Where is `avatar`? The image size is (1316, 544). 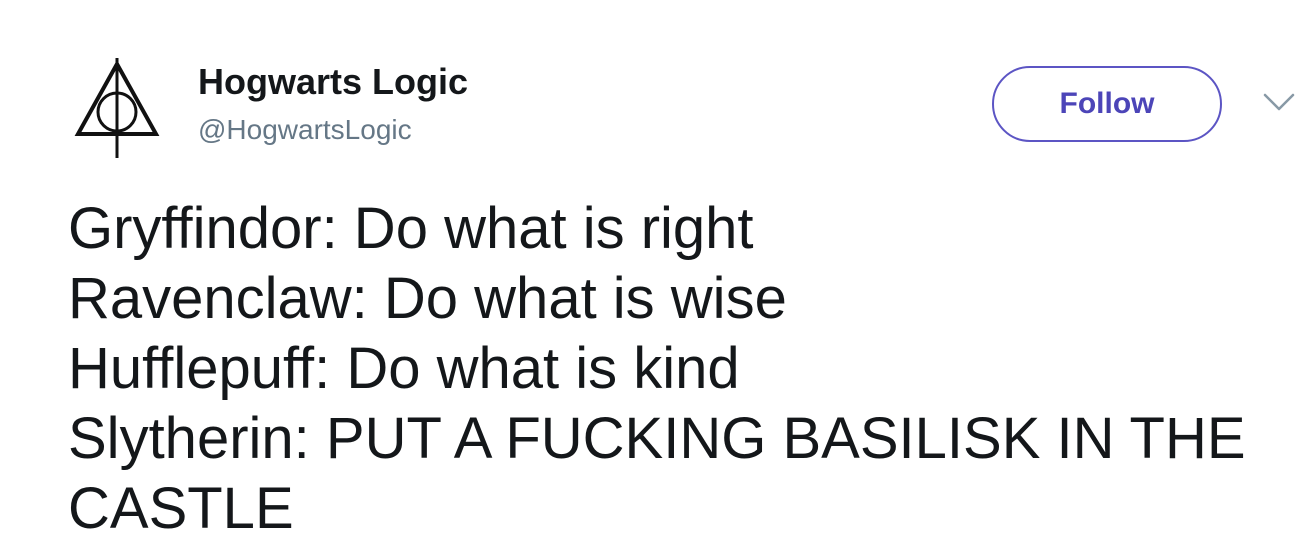
avatar is located at coordinates (117, 108).